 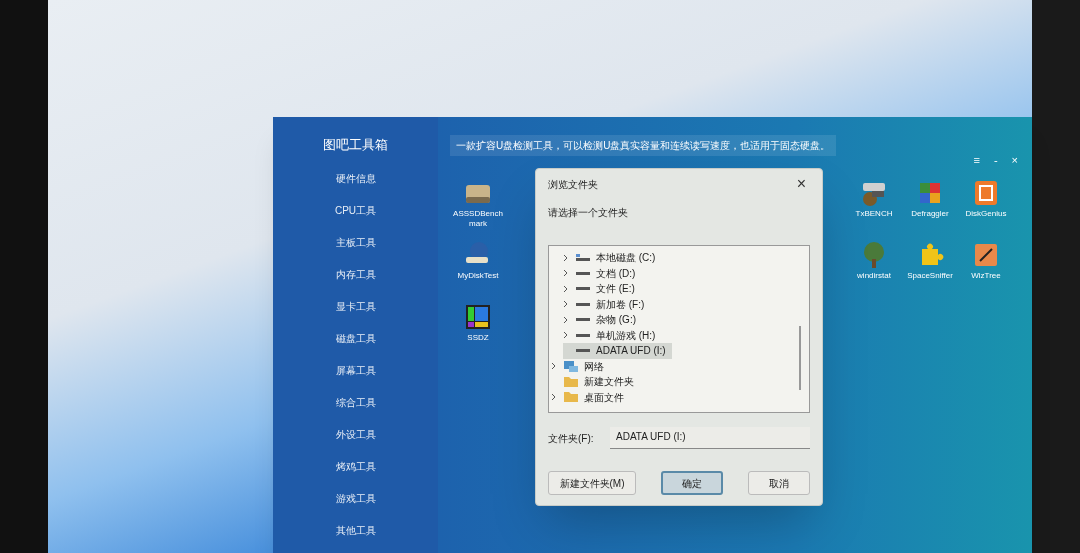 What do you see at coordinates (595, 382) in the screenshot?
I see `tree-item: 新建文件夹` at bounding box center [595, 382].